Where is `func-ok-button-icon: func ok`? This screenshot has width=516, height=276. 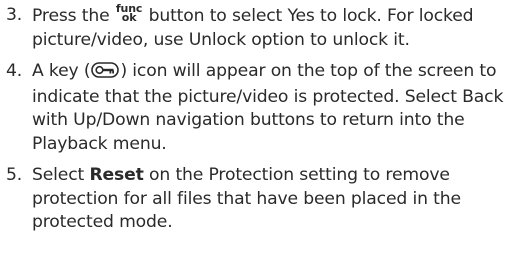
func-ok-button-icon: func ok is located at coordinates (129, 13).